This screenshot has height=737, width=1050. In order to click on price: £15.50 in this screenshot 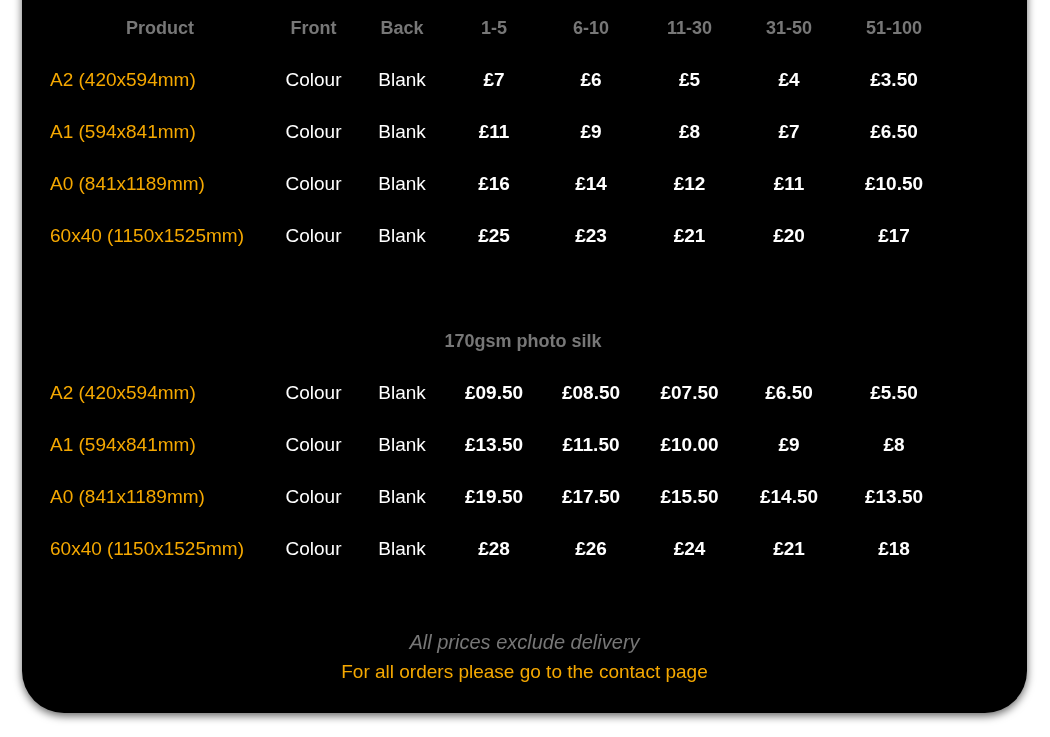, I will do `click(689, 496)`.